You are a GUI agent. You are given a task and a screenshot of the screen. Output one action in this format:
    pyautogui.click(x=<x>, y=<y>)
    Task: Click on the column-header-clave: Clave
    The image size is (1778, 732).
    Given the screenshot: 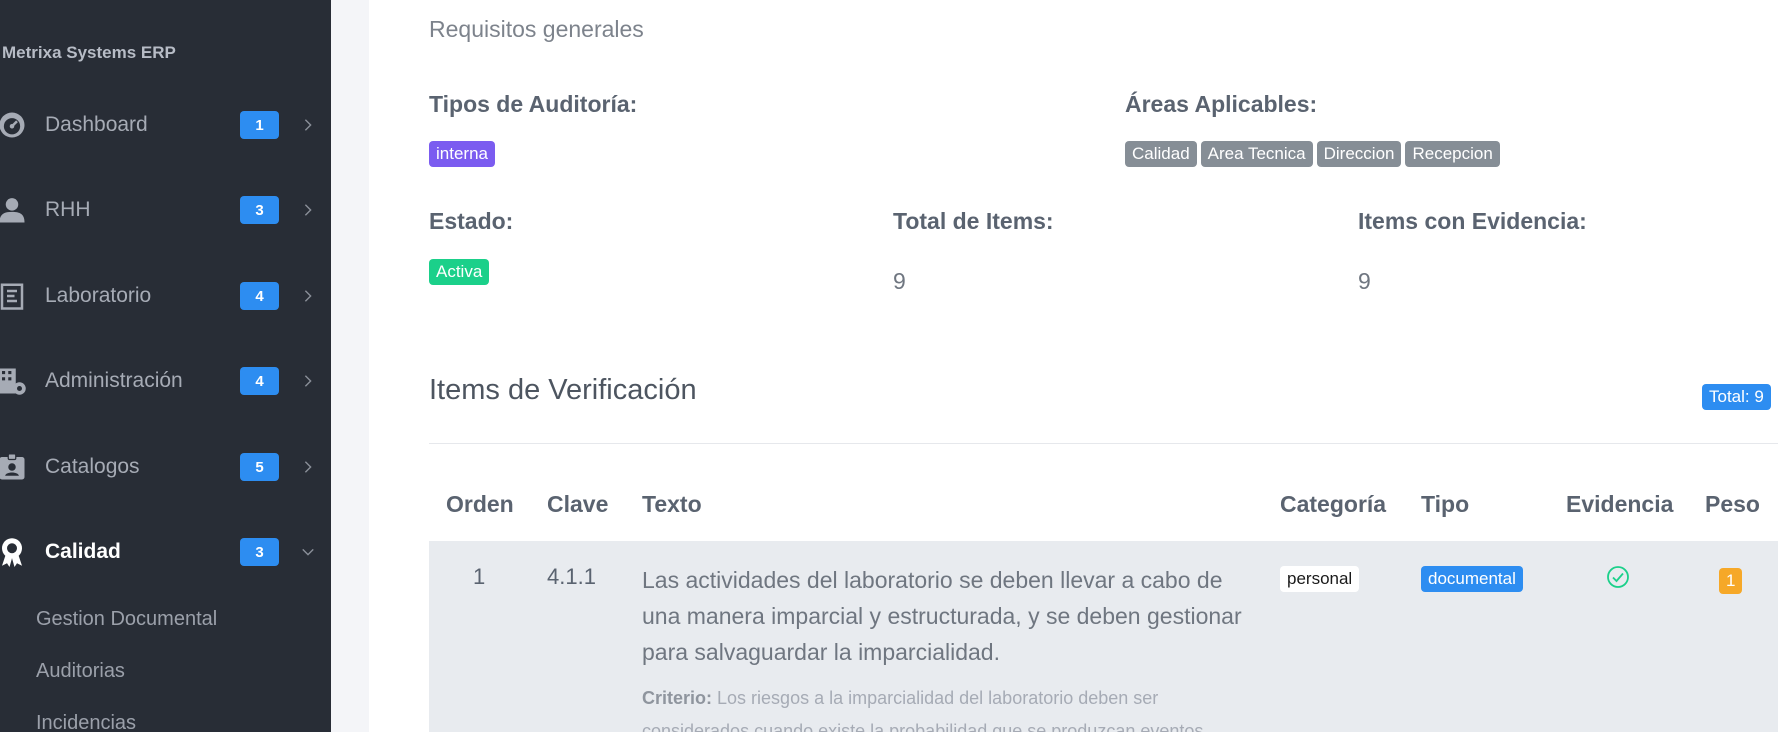 What is the action you would take?
    pyautogui.click(x=577, y=504)
    